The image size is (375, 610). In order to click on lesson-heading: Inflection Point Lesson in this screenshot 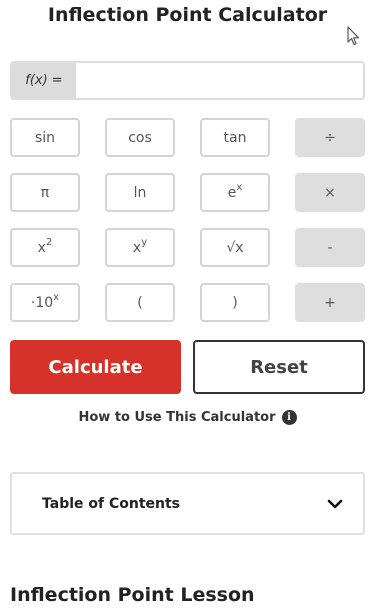, I will do `click(132, 595)`.